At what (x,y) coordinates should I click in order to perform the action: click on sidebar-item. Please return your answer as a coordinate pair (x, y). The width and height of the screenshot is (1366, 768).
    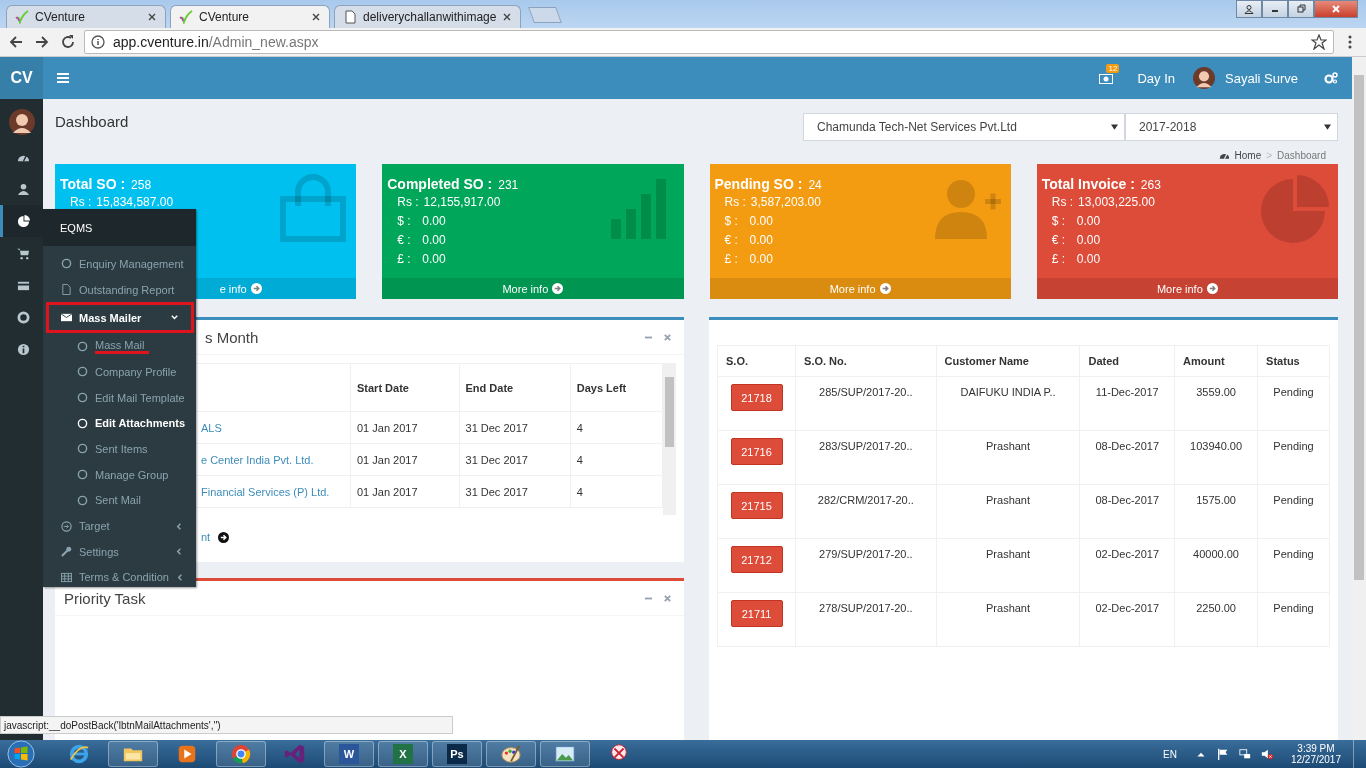
    Looking at the image, I should click on (21, 221).